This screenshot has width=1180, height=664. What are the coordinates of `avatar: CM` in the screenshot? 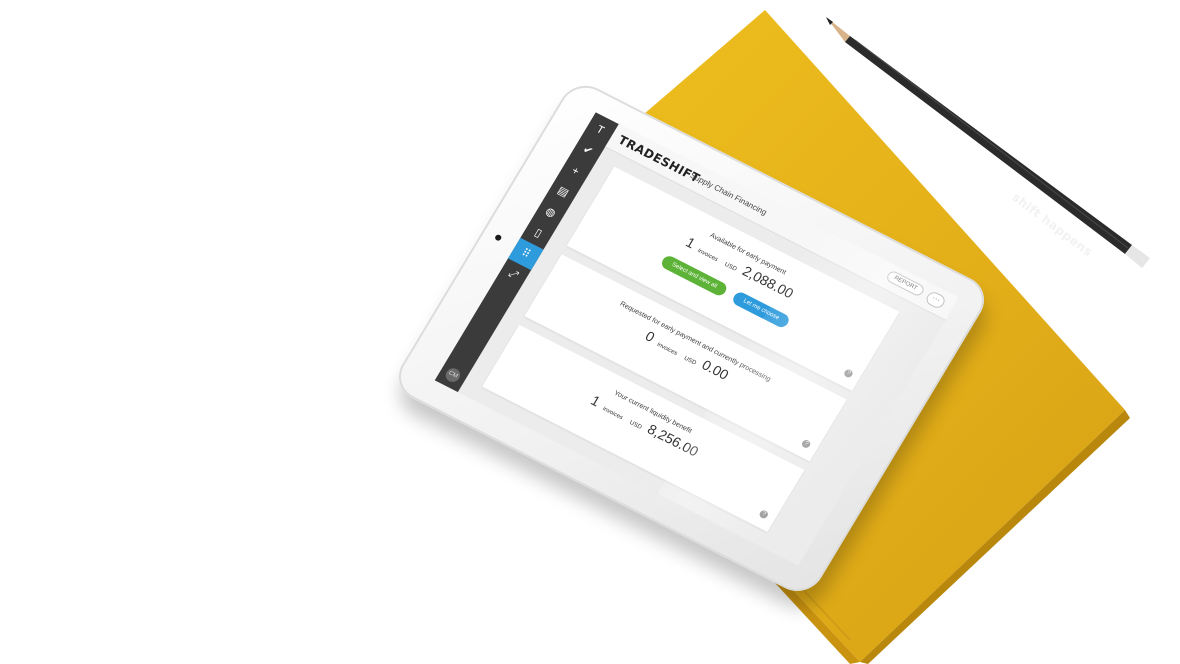 It's located at (453, 375).